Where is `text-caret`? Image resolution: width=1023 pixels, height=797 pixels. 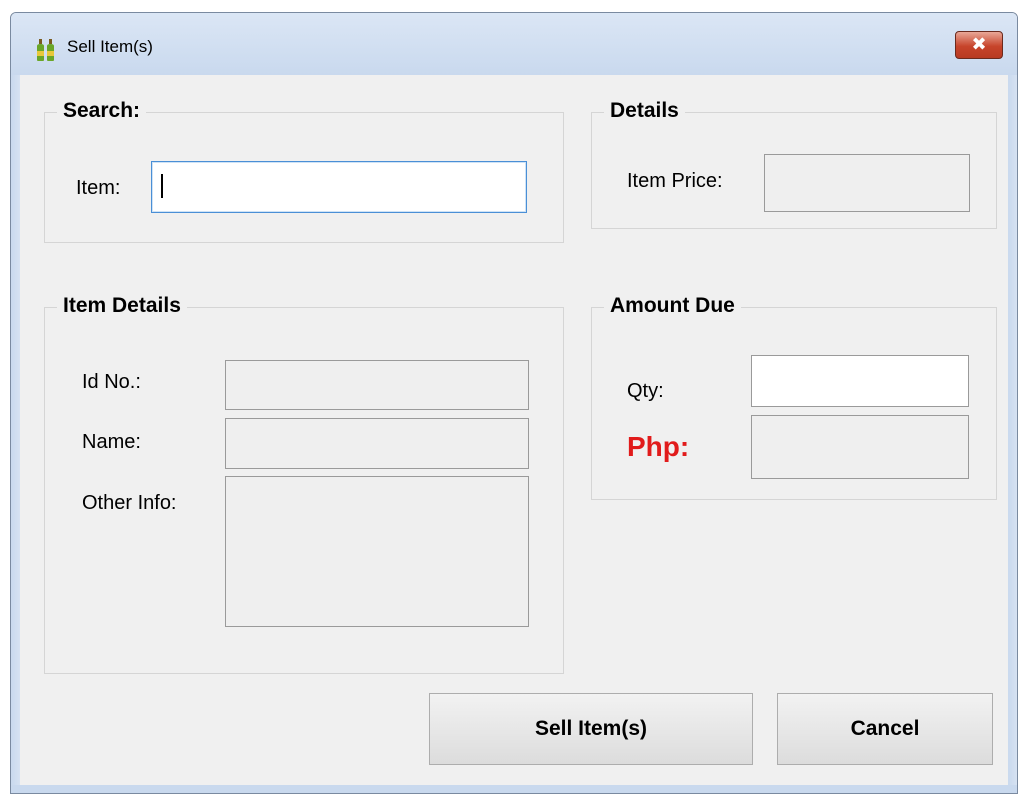 text-caret is located at coordinates (162, 186).